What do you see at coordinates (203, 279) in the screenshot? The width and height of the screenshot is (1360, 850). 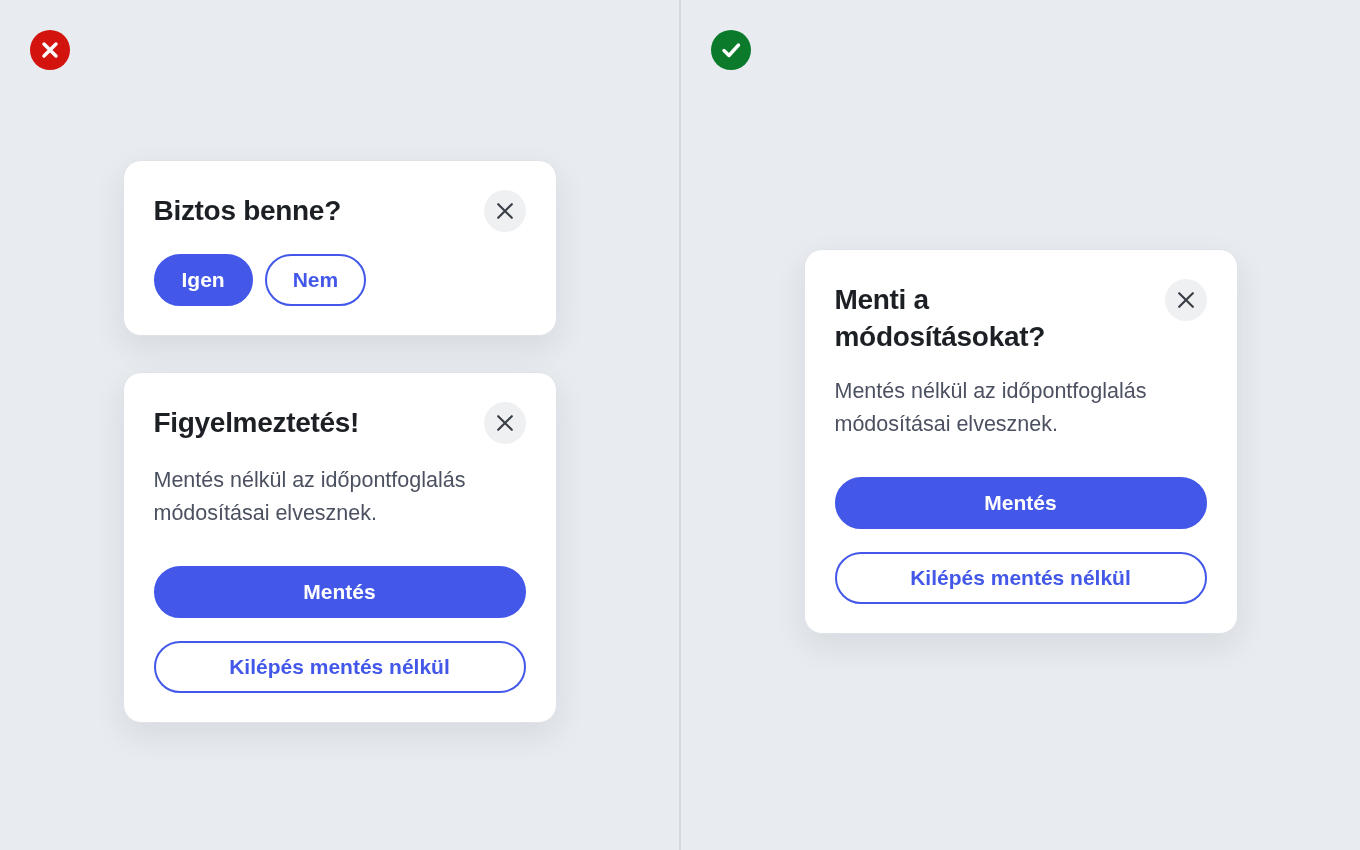 I see `primary-button: Igen` at bounding box center [203, 279].